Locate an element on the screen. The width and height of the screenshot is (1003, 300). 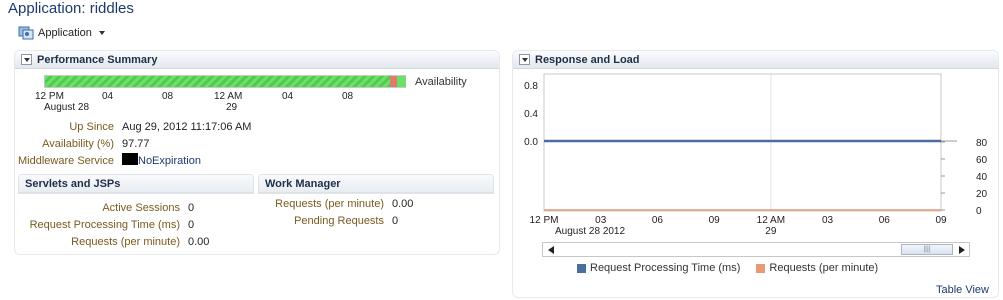
legend-label: Request Processing Time (ms) is located at coordinates (665, 268).